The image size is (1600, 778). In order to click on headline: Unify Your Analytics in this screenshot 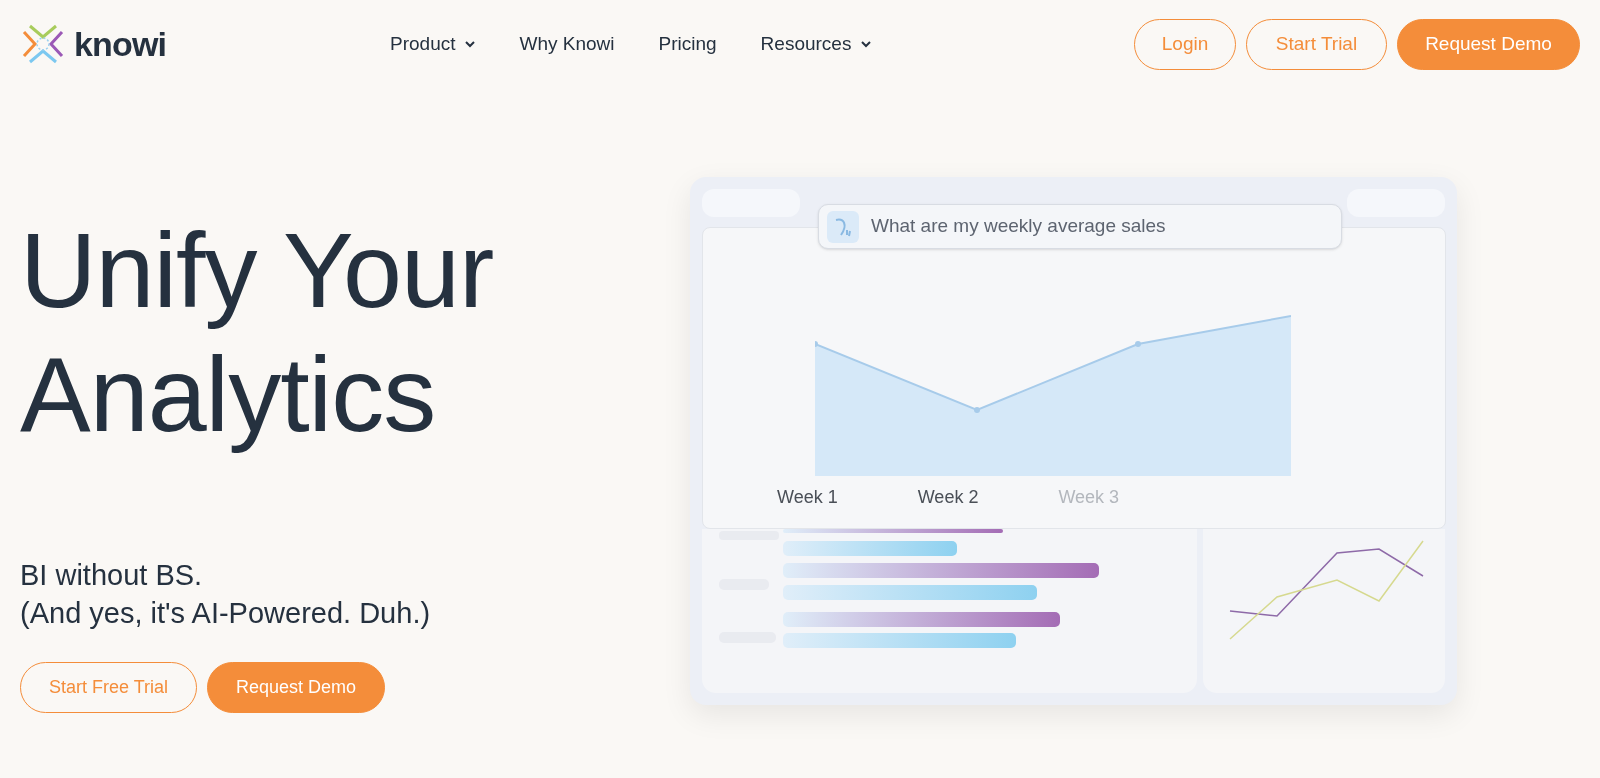, I will do `click(257, 332)`.